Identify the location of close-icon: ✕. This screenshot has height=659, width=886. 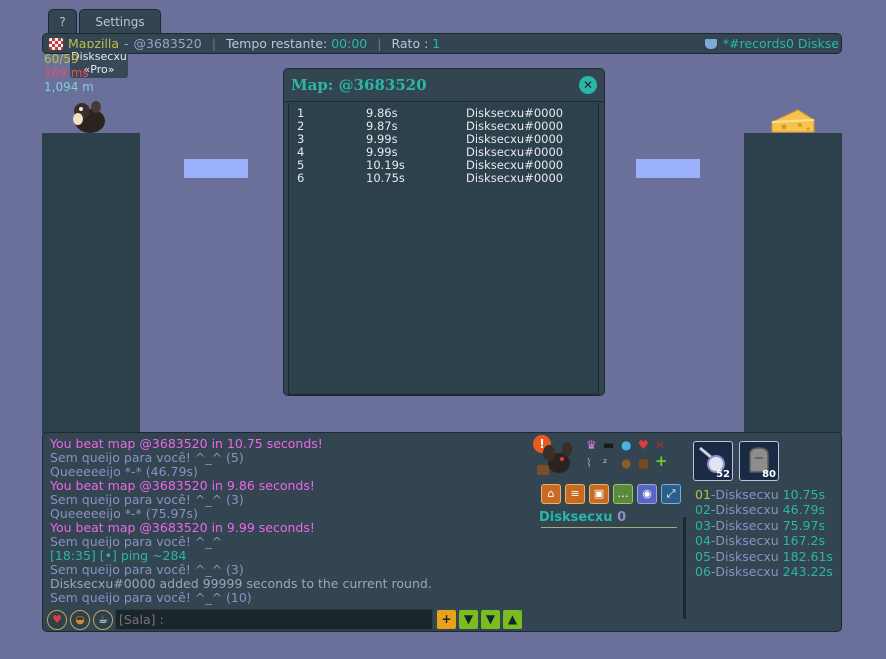
(588, 85).